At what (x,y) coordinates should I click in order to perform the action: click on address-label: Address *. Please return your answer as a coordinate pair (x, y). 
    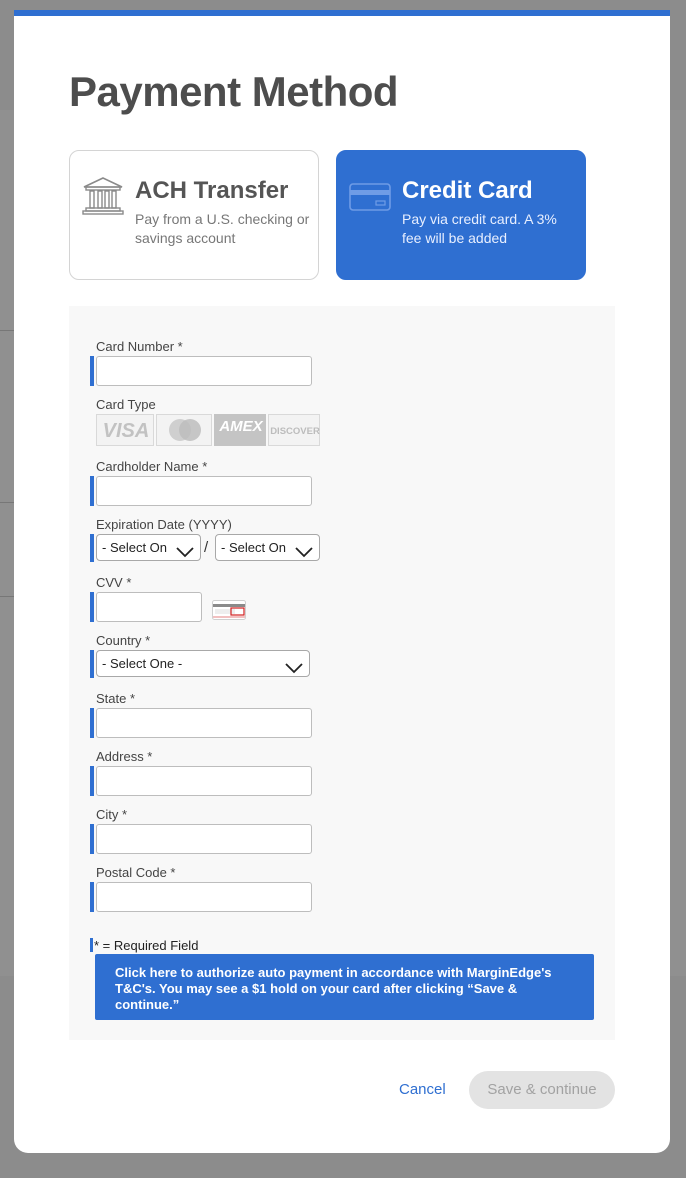
    Looking at the image, I should click on (124, 756).